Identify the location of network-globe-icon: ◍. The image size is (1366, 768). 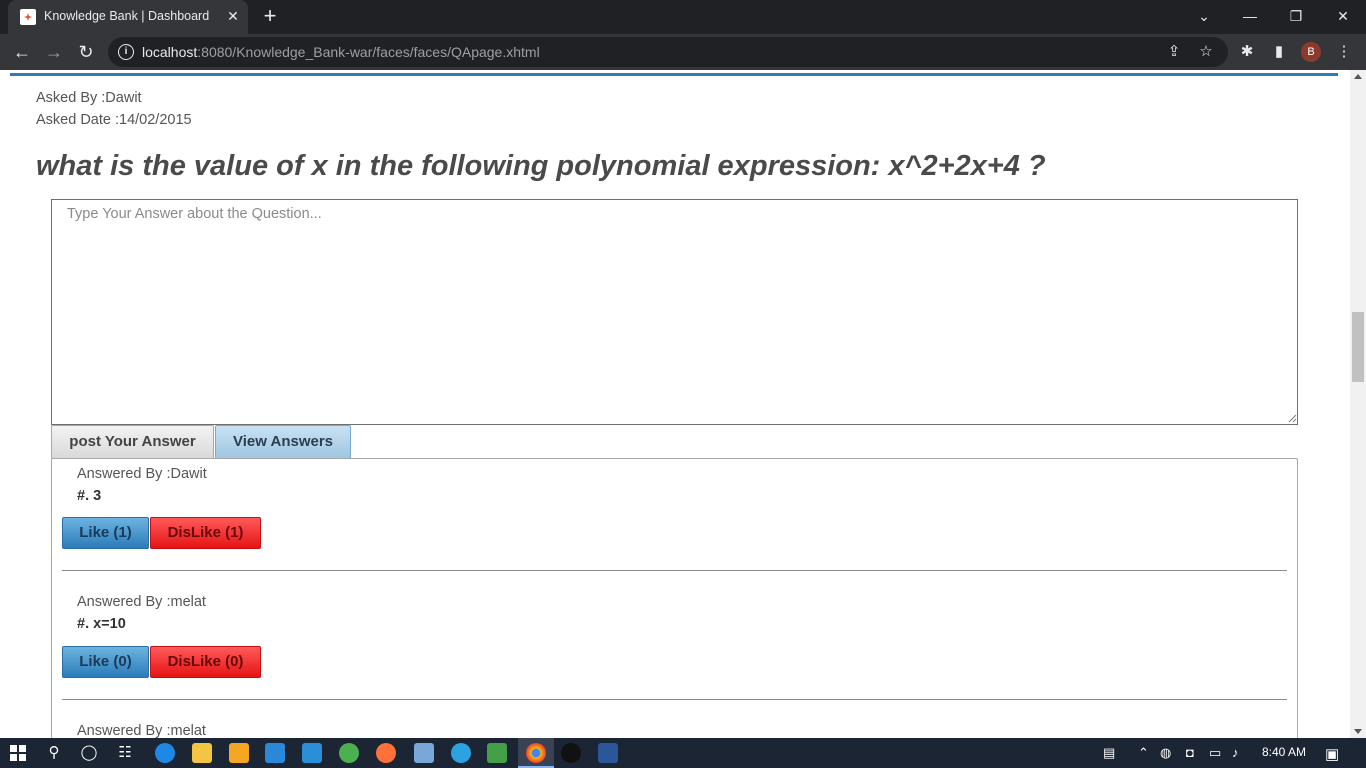
(1165, 753).